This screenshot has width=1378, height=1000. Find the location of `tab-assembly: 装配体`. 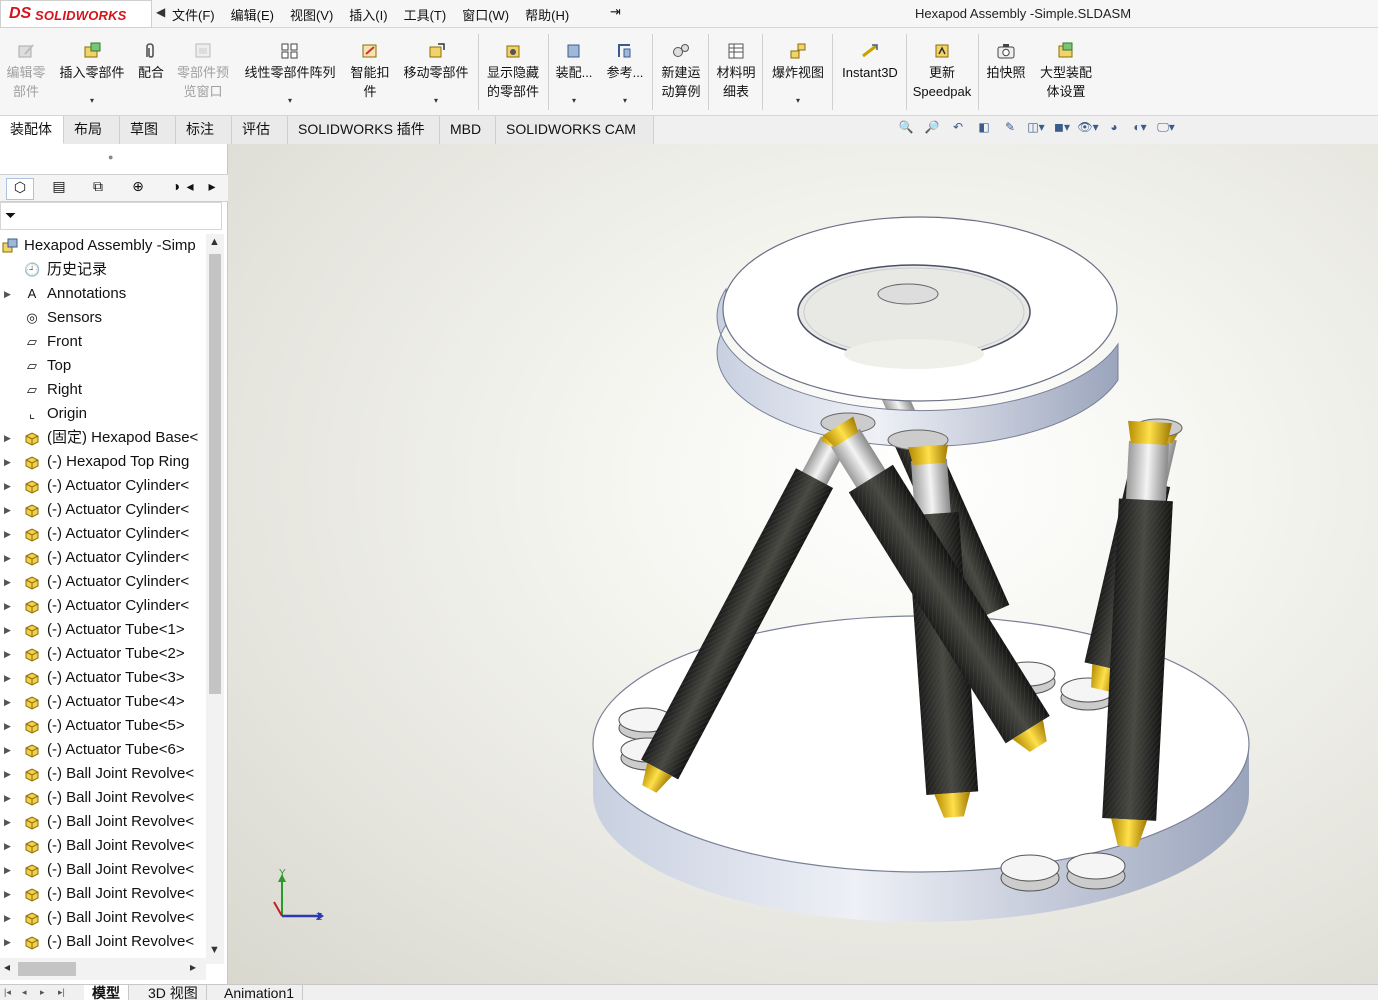

tab-assembly: 装配体 is located at coordinates (32, 130).